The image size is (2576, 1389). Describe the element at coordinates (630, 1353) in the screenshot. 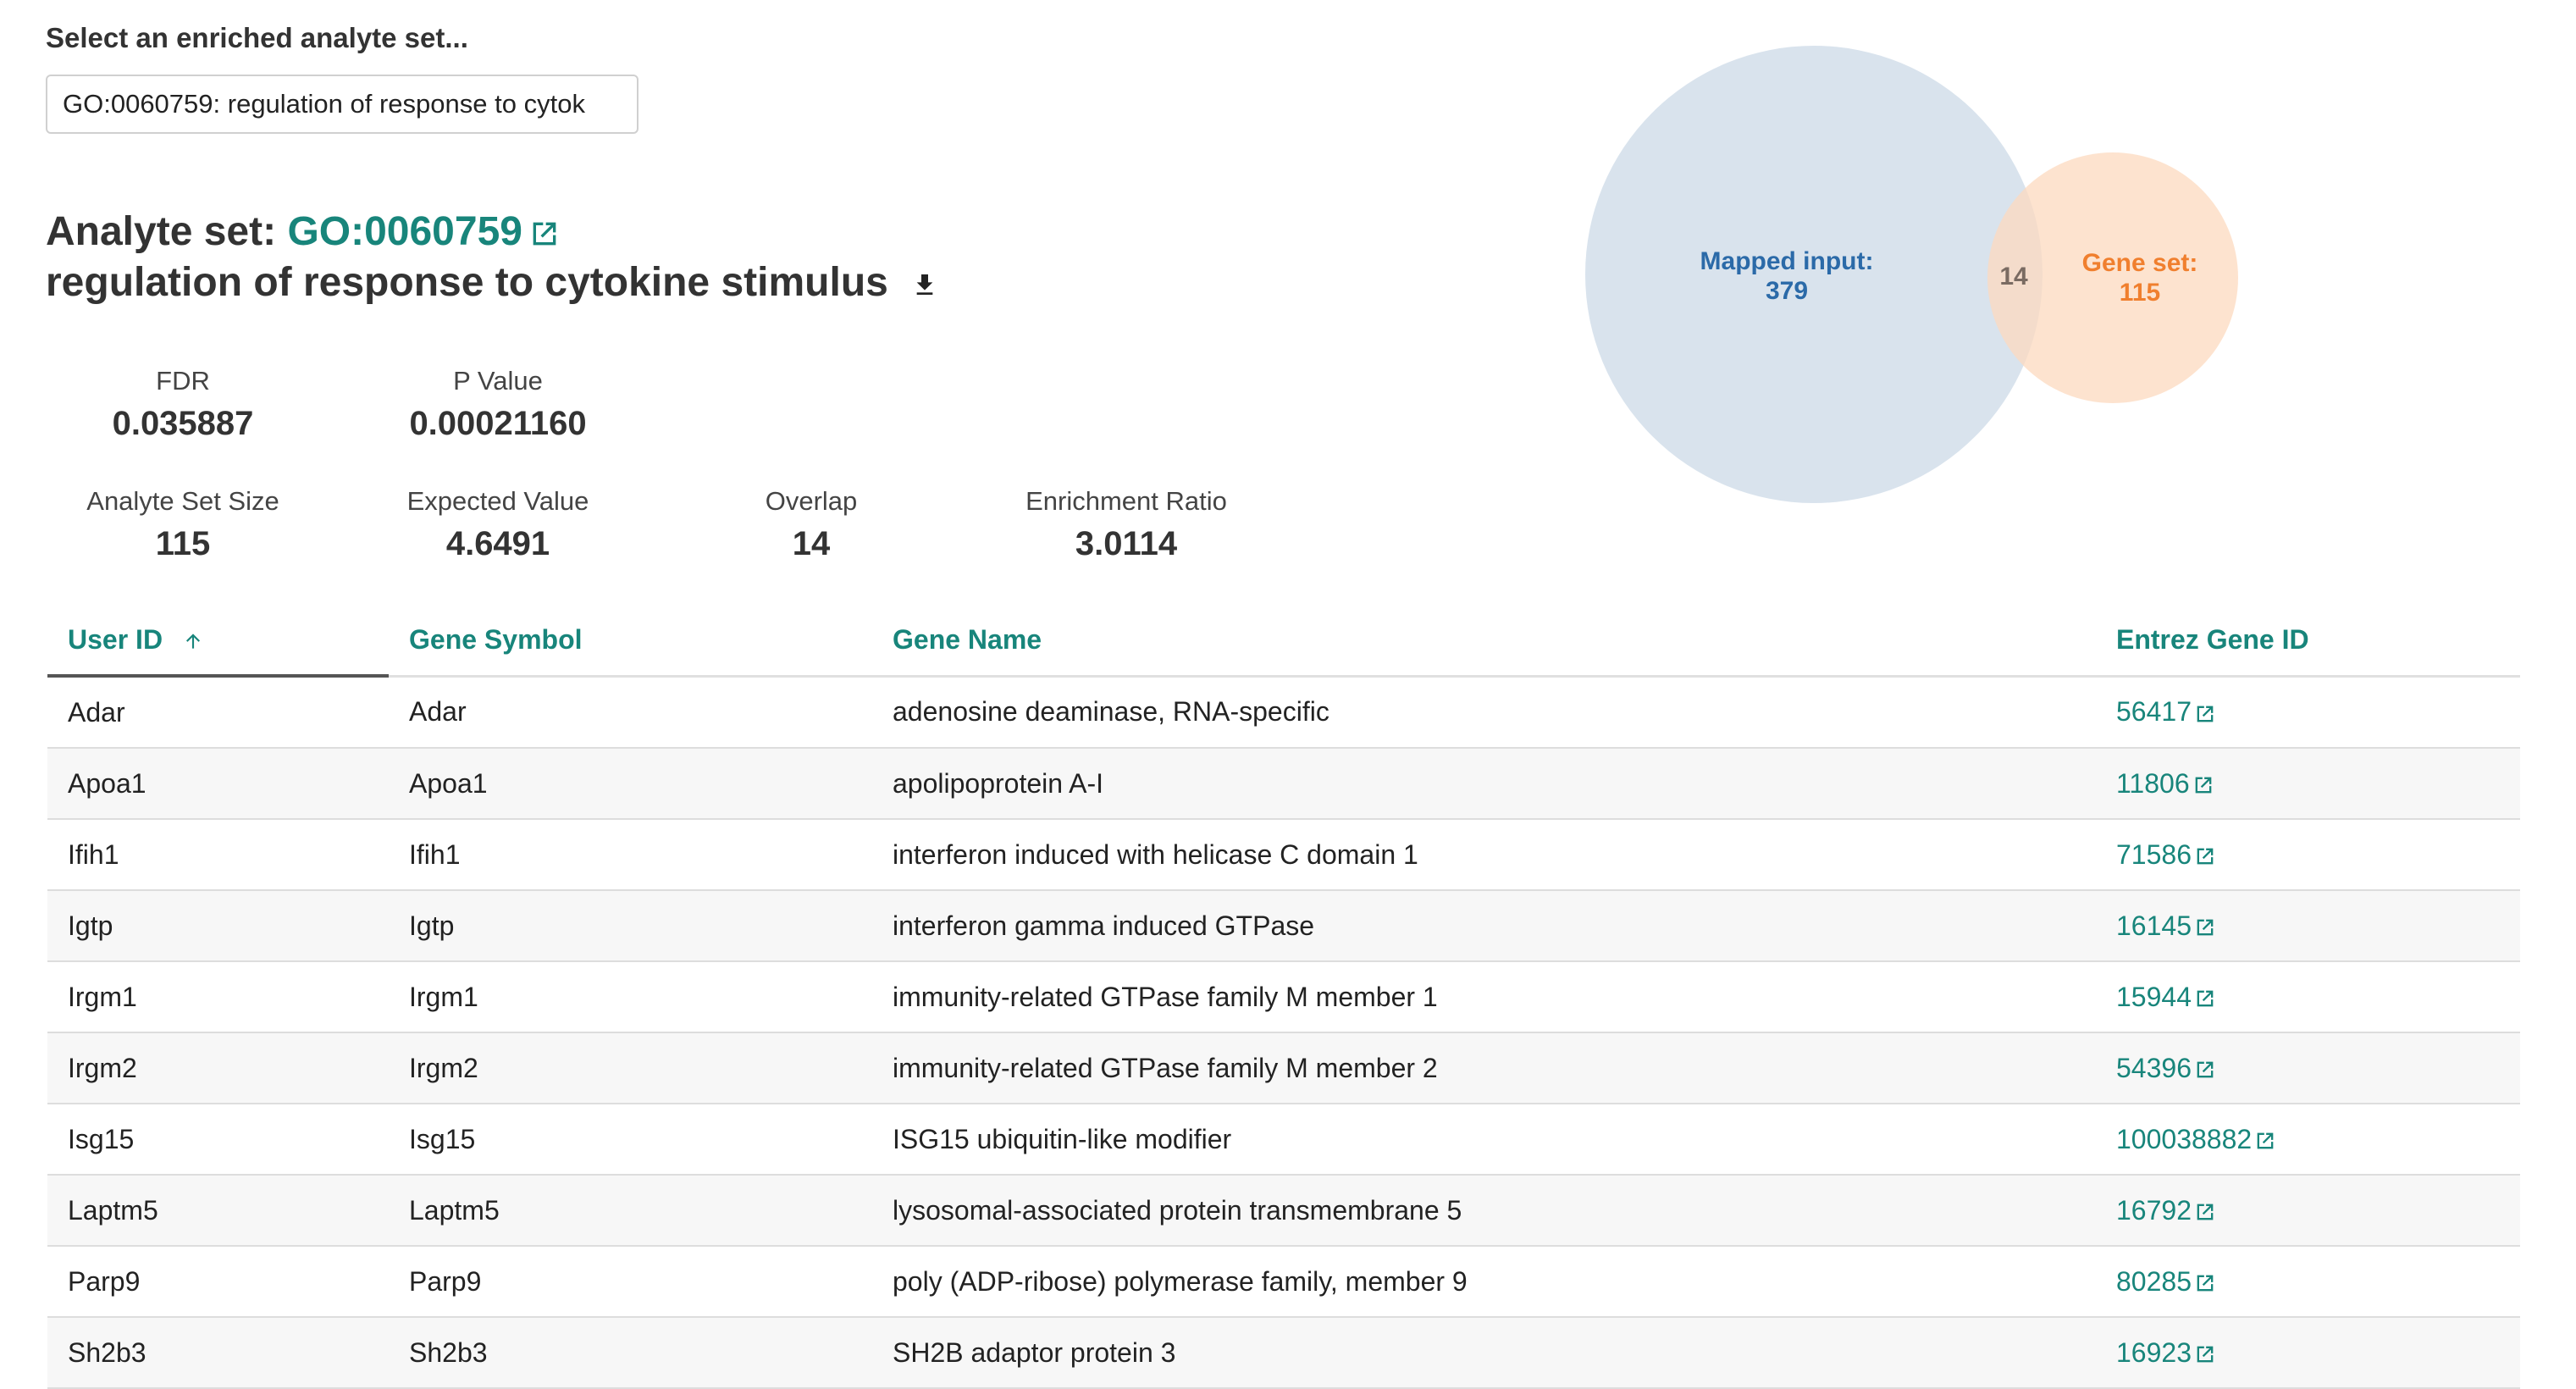

I see `cell-gene-symbol: Sh2b3` at that location.